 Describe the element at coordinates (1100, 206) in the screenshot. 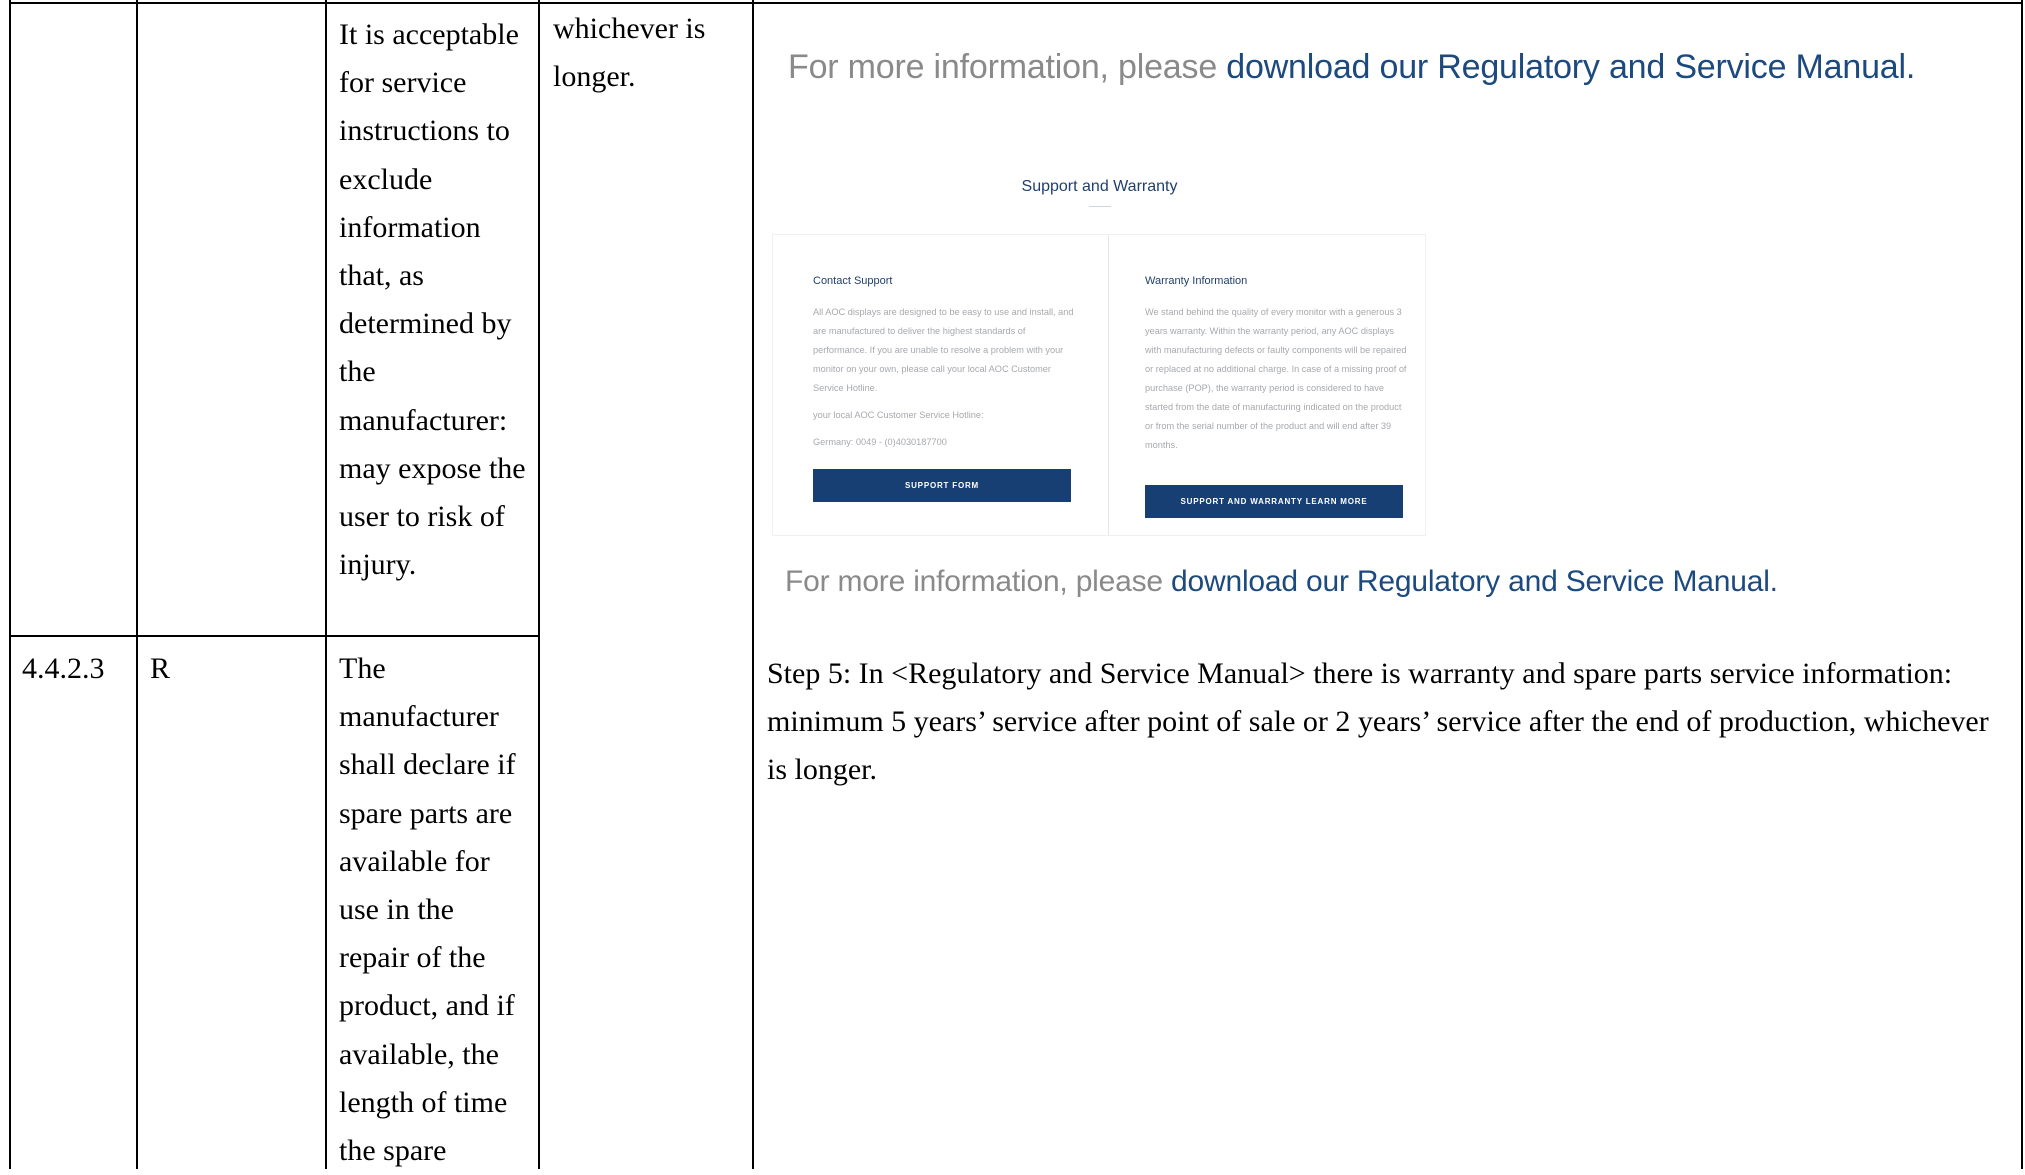

I see `title-underline` at that location.